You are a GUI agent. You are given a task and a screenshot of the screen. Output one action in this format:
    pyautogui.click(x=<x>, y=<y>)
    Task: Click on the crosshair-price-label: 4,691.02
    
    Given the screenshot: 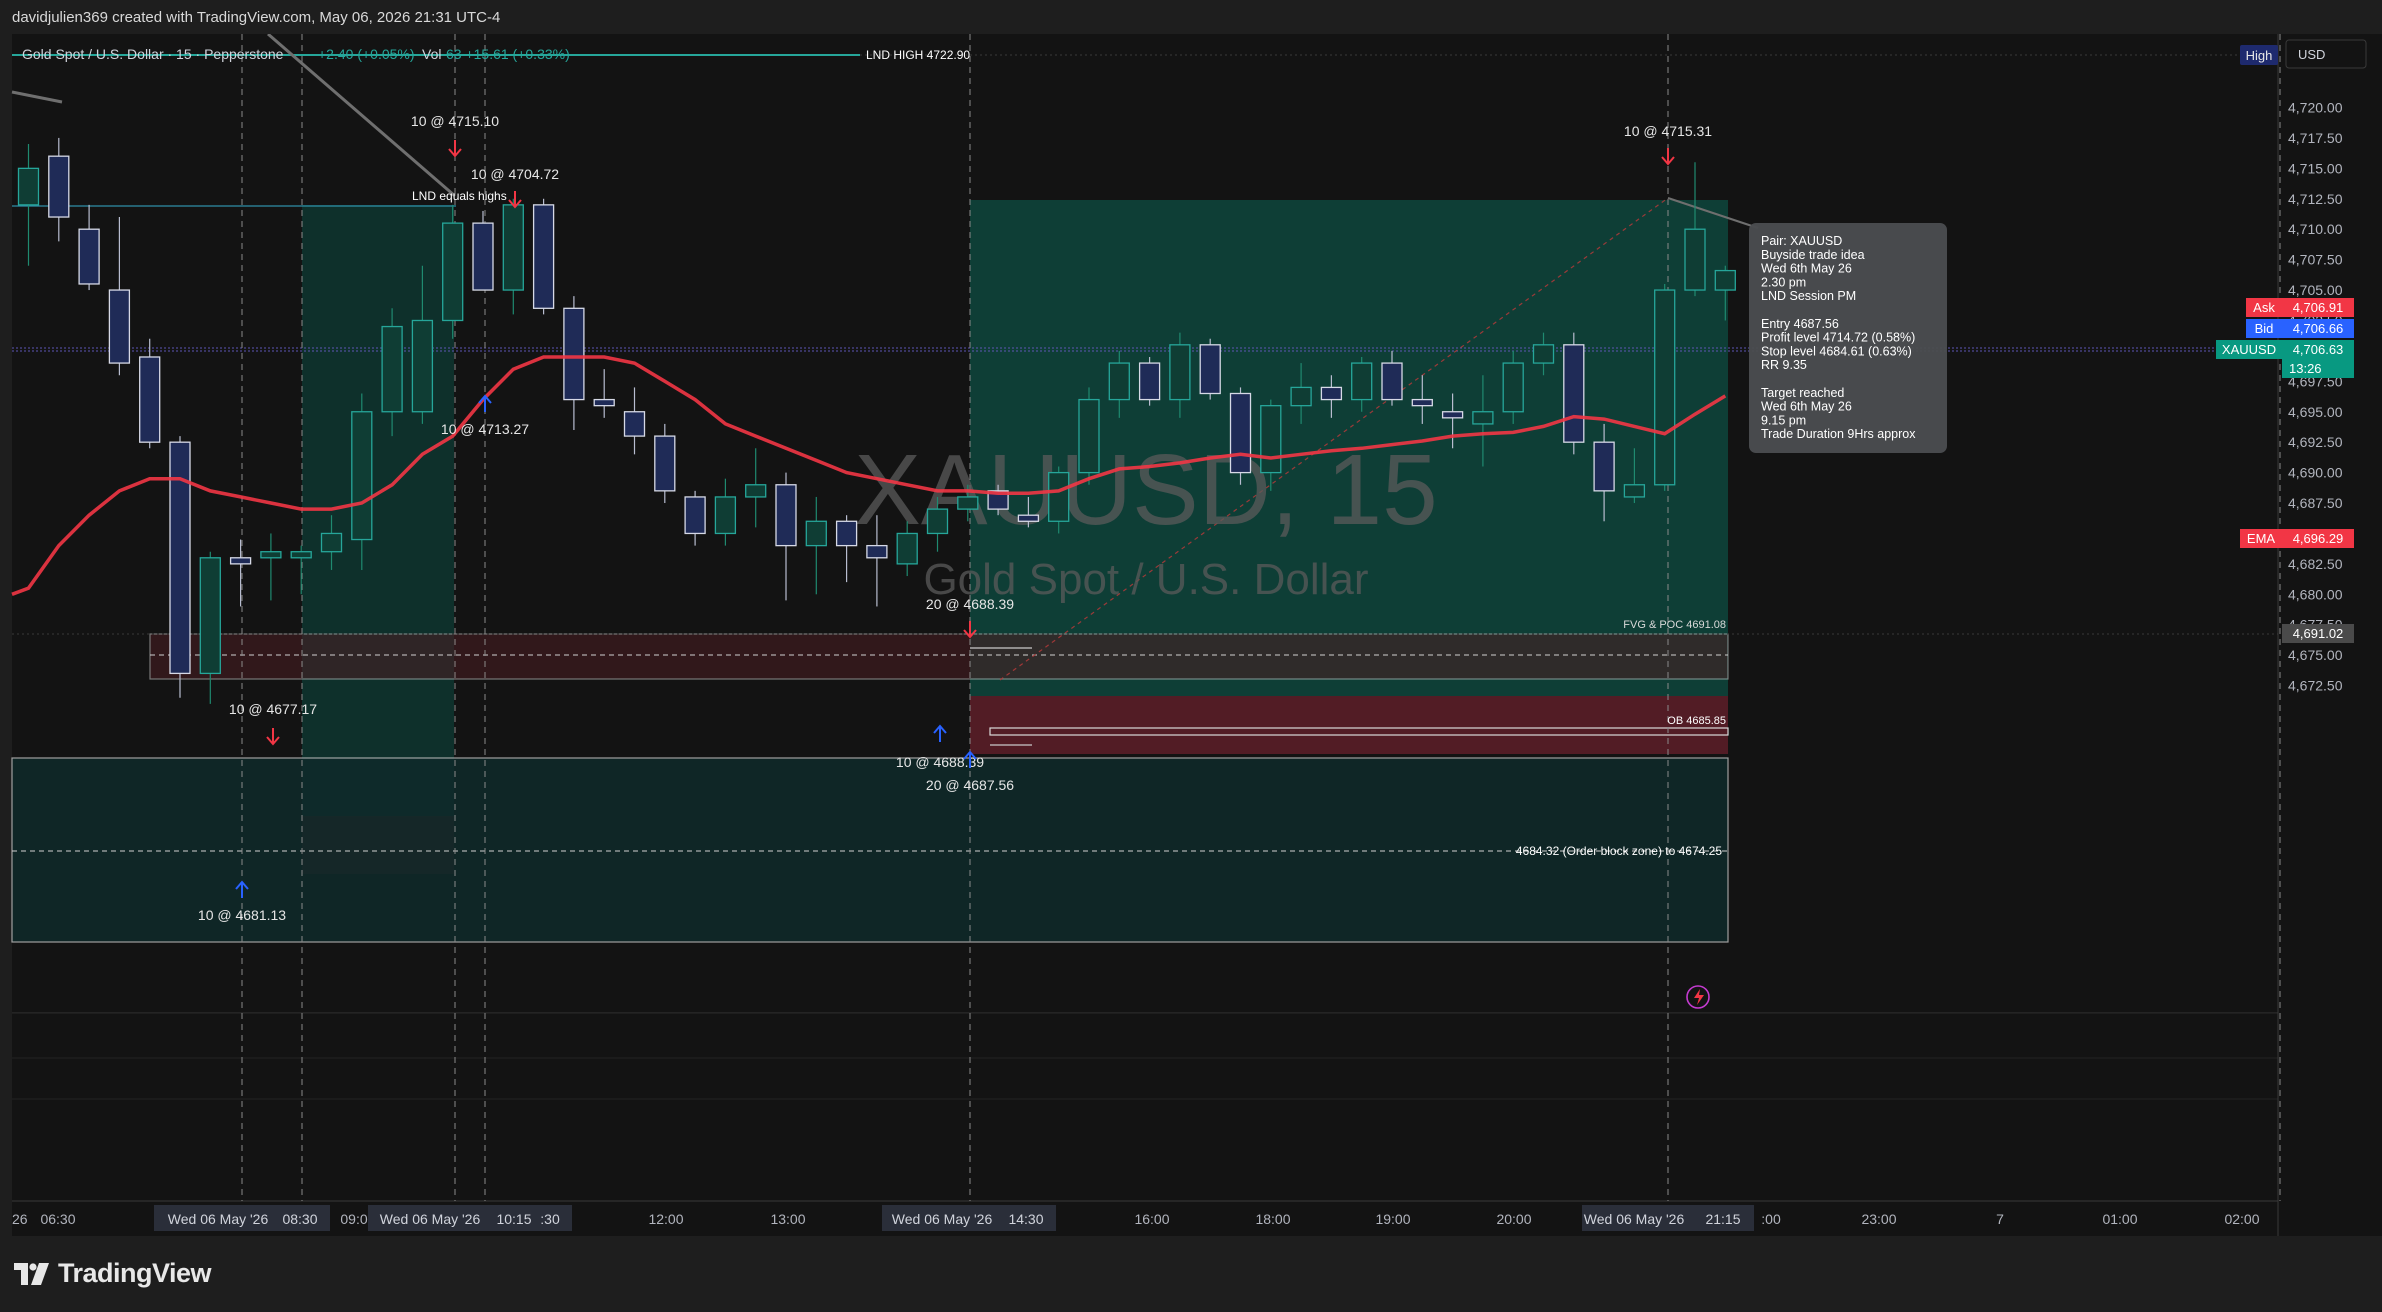 What is the action you would take?
    pyautogui.click(x=2318, y=633)
    